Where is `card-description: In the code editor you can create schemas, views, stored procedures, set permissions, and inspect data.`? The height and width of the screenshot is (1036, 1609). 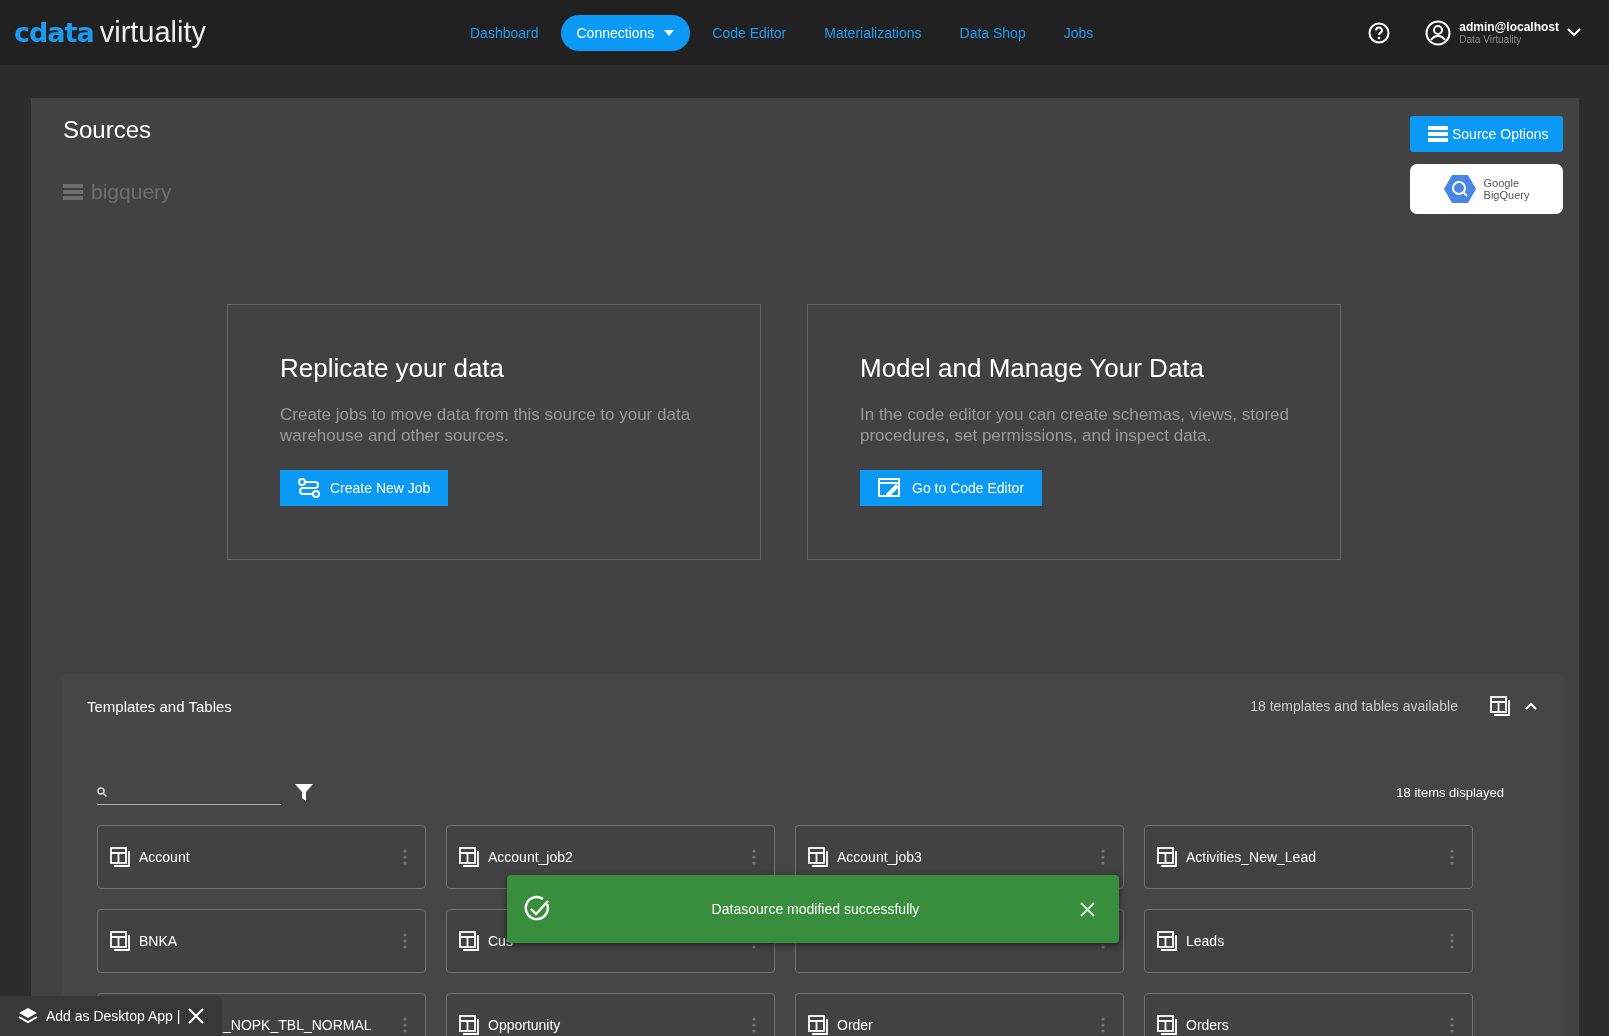 card-description: In the code editor you can create schemas, views, stored procedures, set permissions, and inspect data. is located at coordinates (1075, 425).